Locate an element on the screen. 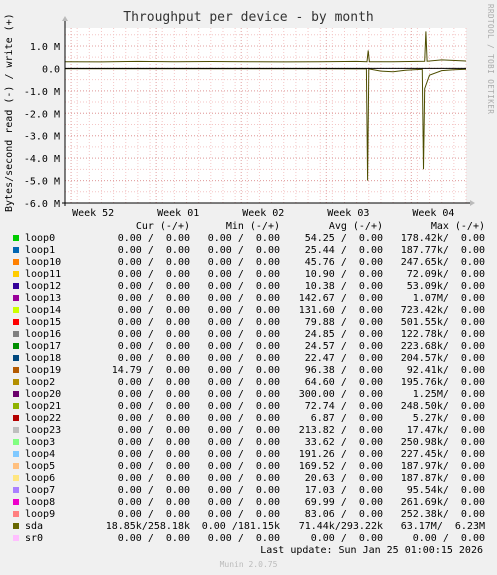  x-tick-label: Week 01 is located at coordinates (178, 213).